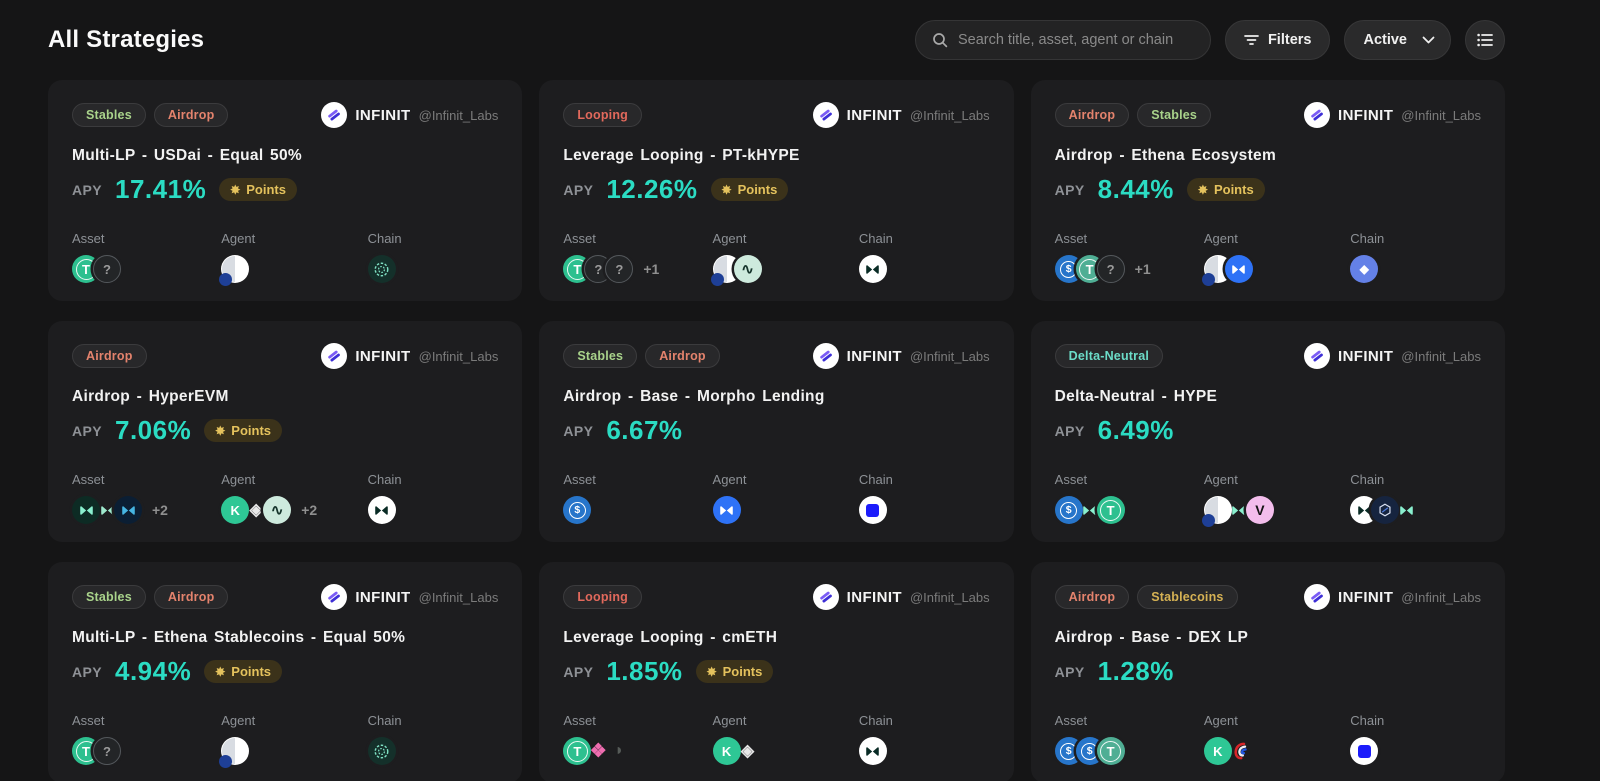  Describe the element at coordinates (1277, 40) in the screenshot. I see `filters-button: Filters` at that location.